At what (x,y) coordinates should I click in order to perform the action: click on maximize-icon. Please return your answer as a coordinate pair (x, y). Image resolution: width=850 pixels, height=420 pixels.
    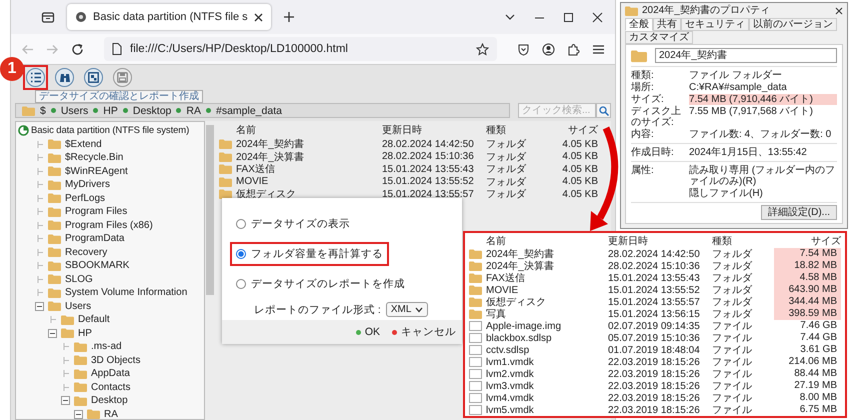
    Looking at the image, I should click on (568, 17).